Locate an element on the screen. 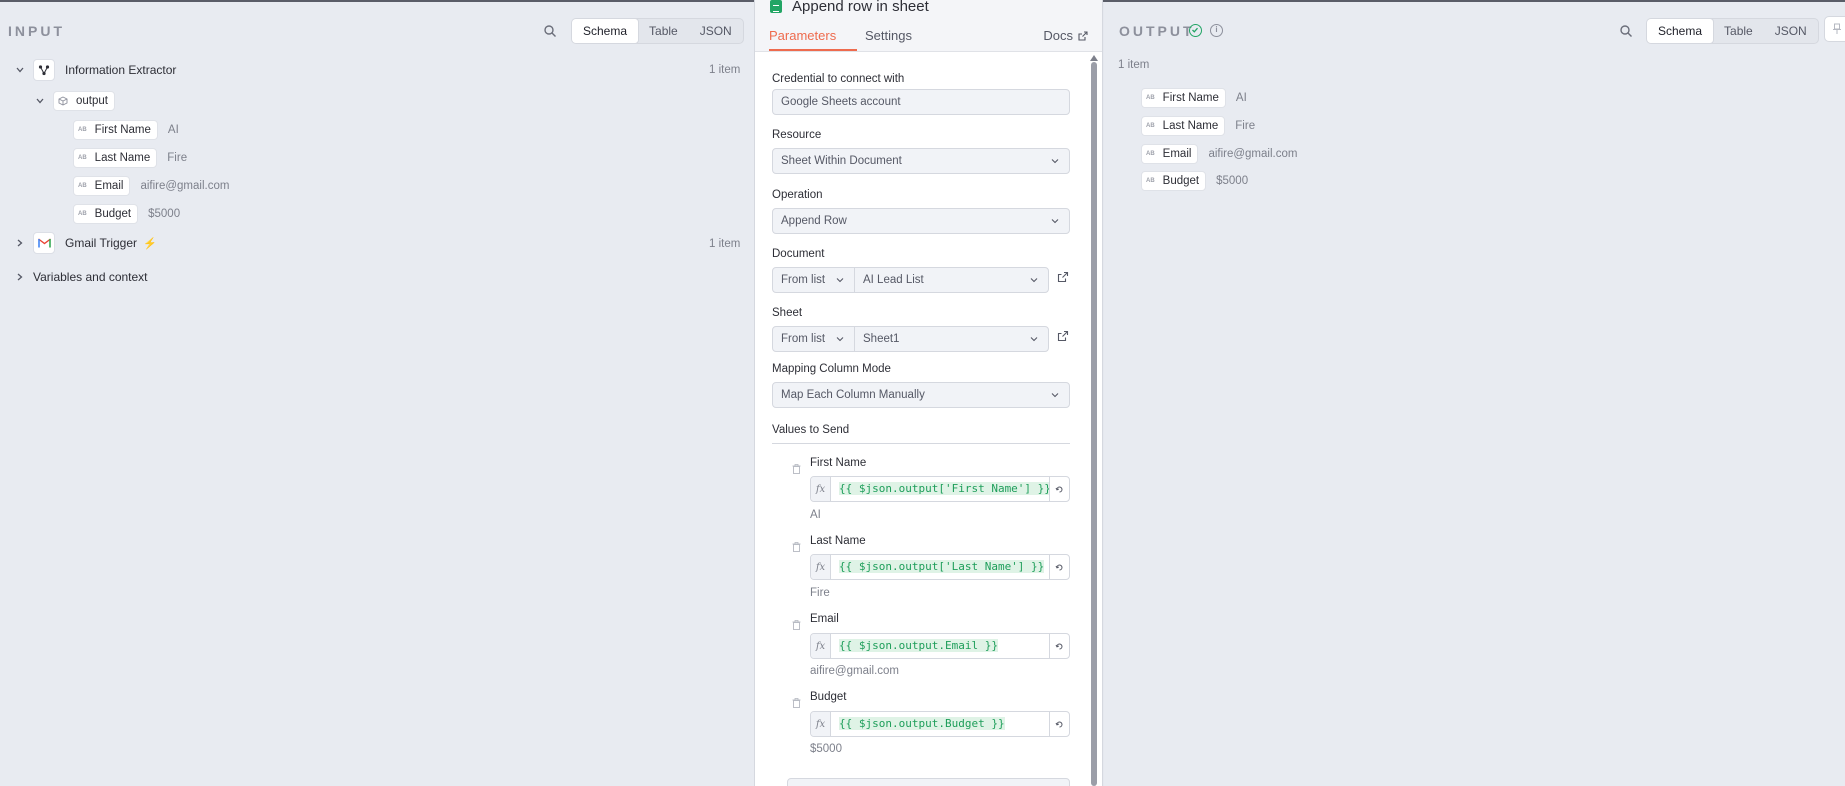  item-count: 1 item is located at coordinates (725, 70).